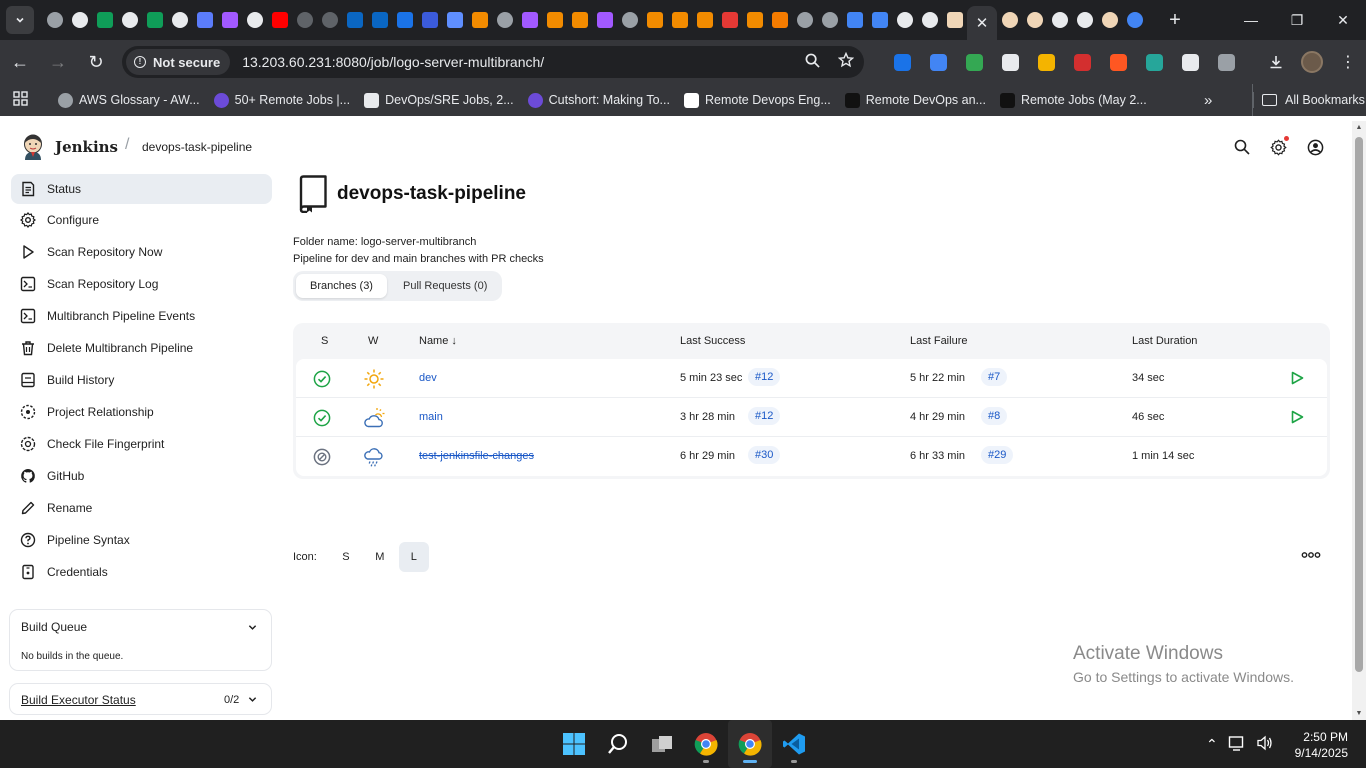 The width and height of the screenshot is (1366, 768). Describe the element at coordinates (1348, 62) in the screenshot. I see `browser-menu-icon: ⋮` at that location.